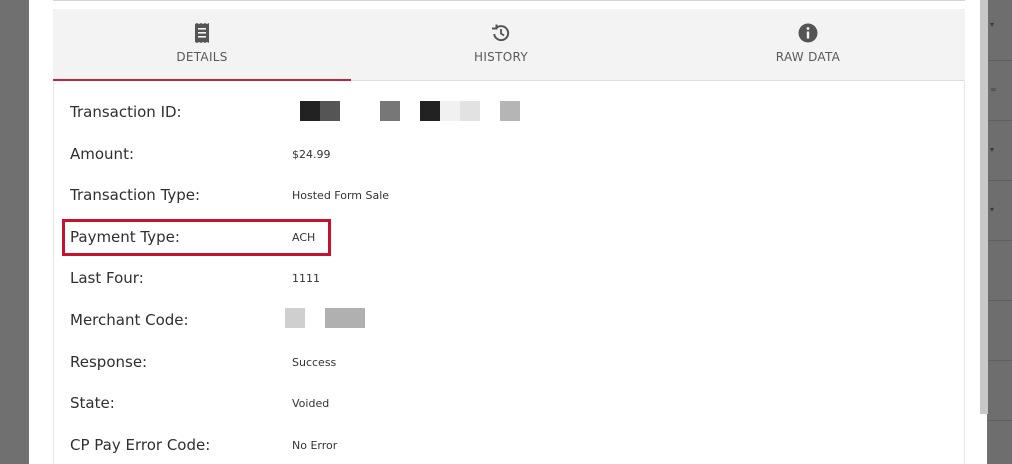 The width and height of the screenshot is (1012, 464). I want to click on tab-details: DETAILS, so click(202, 45).